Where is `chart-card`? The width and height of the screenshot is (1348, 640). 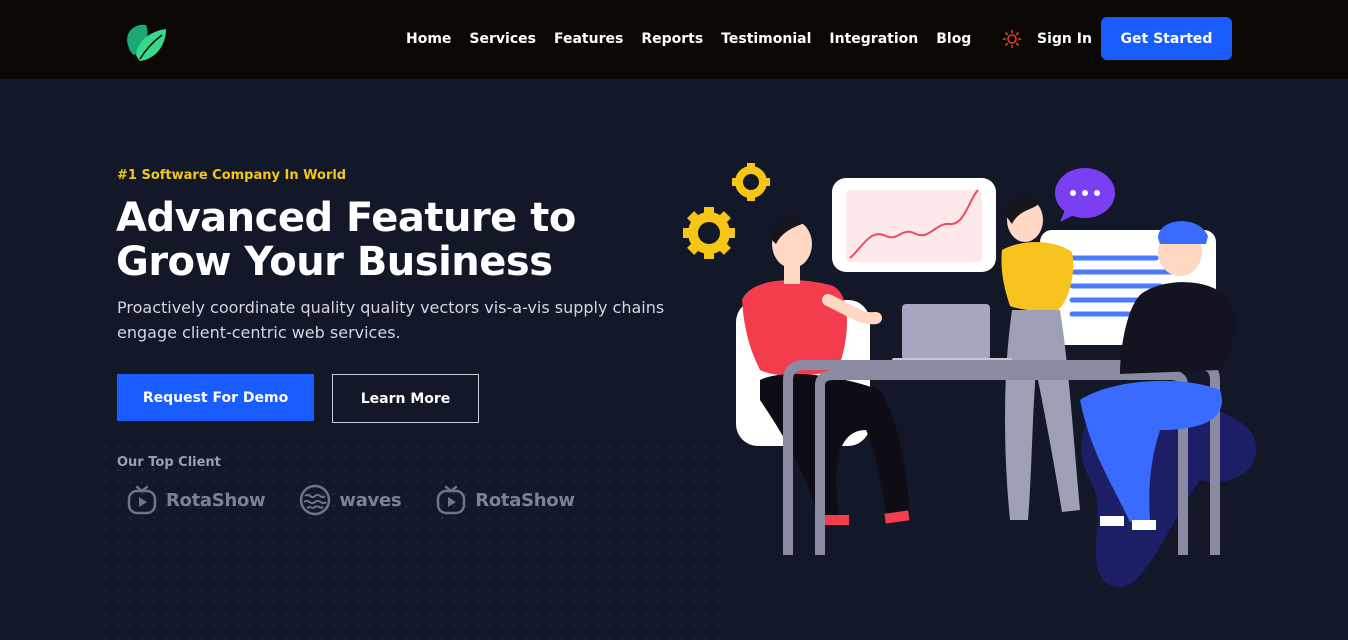
chart-card is located at coordinates (914, 225).